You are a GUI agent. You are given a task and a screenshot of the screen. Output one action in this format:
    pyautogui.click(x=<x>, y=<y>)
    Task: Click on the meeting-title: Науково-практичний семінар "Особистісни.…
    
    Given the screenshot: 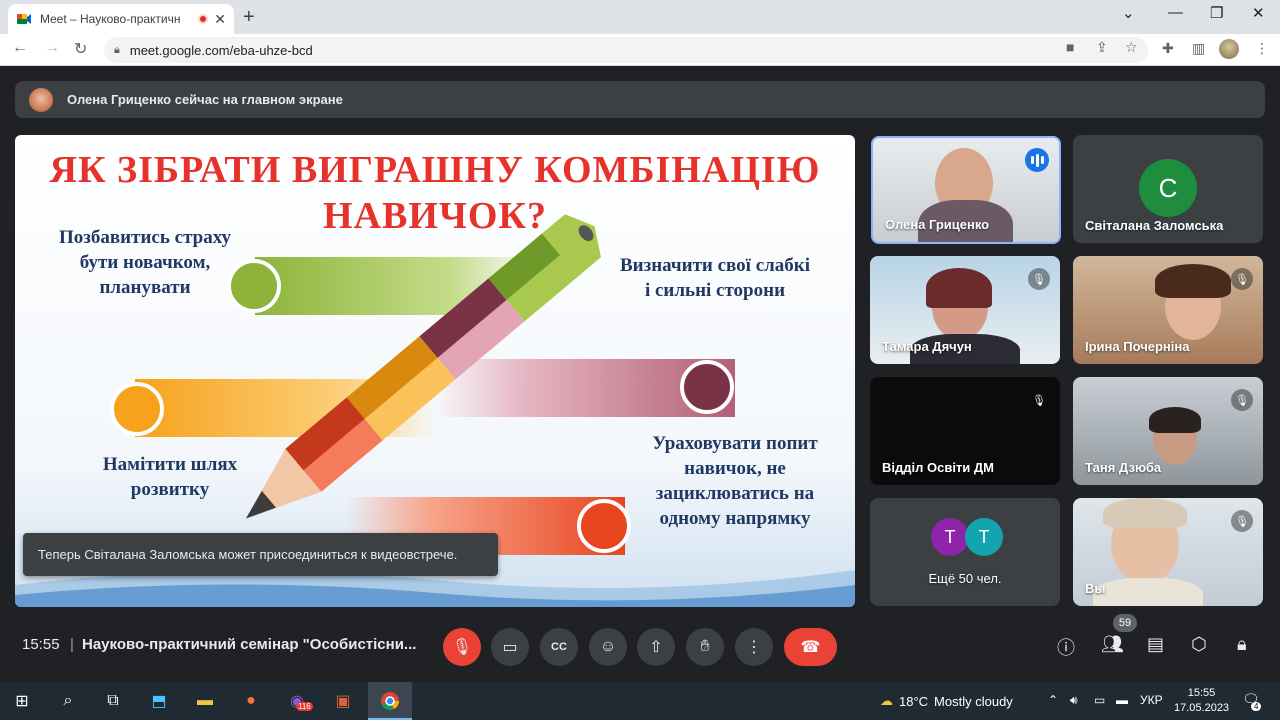 What is the action you would take?
    pyautogui.click(x=249, y=644)
    